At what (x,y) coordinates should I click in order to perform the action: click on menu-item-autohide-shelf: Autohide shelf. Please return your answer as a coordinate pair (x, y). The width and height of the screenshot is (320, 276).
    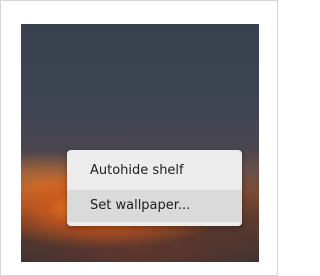
    Looking at the image, I should click on (154, 171).